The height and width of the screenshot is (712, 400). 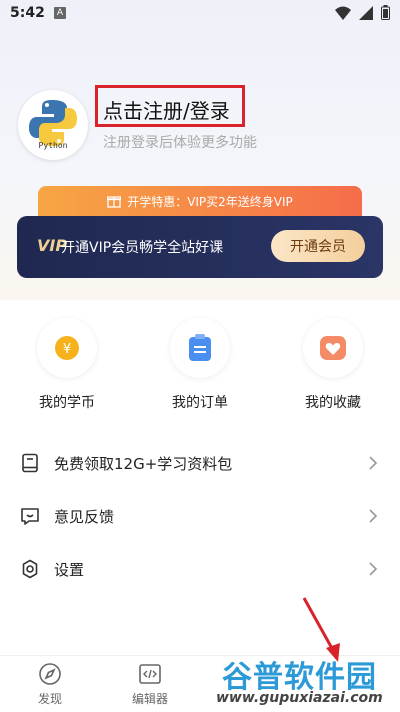 What do you see at coordinates (53, 125) in the screenshot?
I see `avatar: Python` at bounding box center [53, 125].